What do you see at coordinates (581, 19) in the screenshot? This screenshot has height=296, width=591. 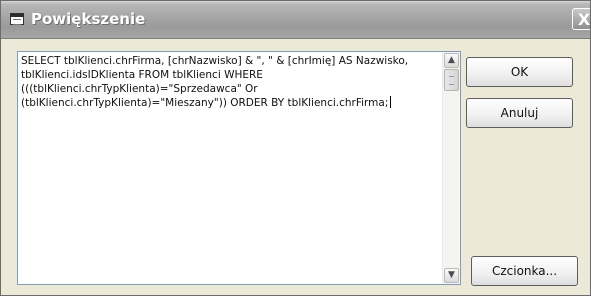 I see `close-button: X` at bounding box center [581, 19].